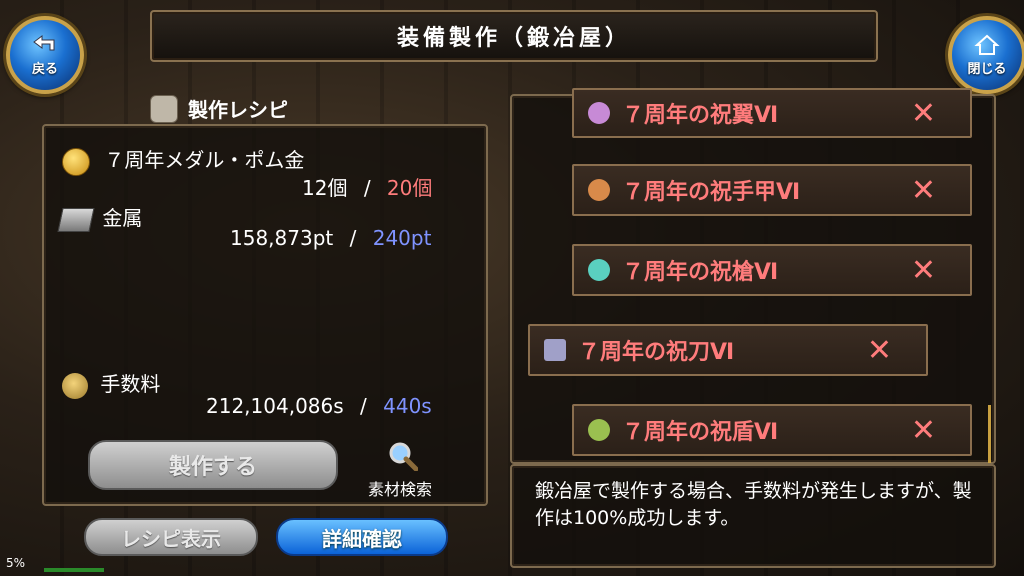  I want to click on back-label: 戻る, so click(44, 69).